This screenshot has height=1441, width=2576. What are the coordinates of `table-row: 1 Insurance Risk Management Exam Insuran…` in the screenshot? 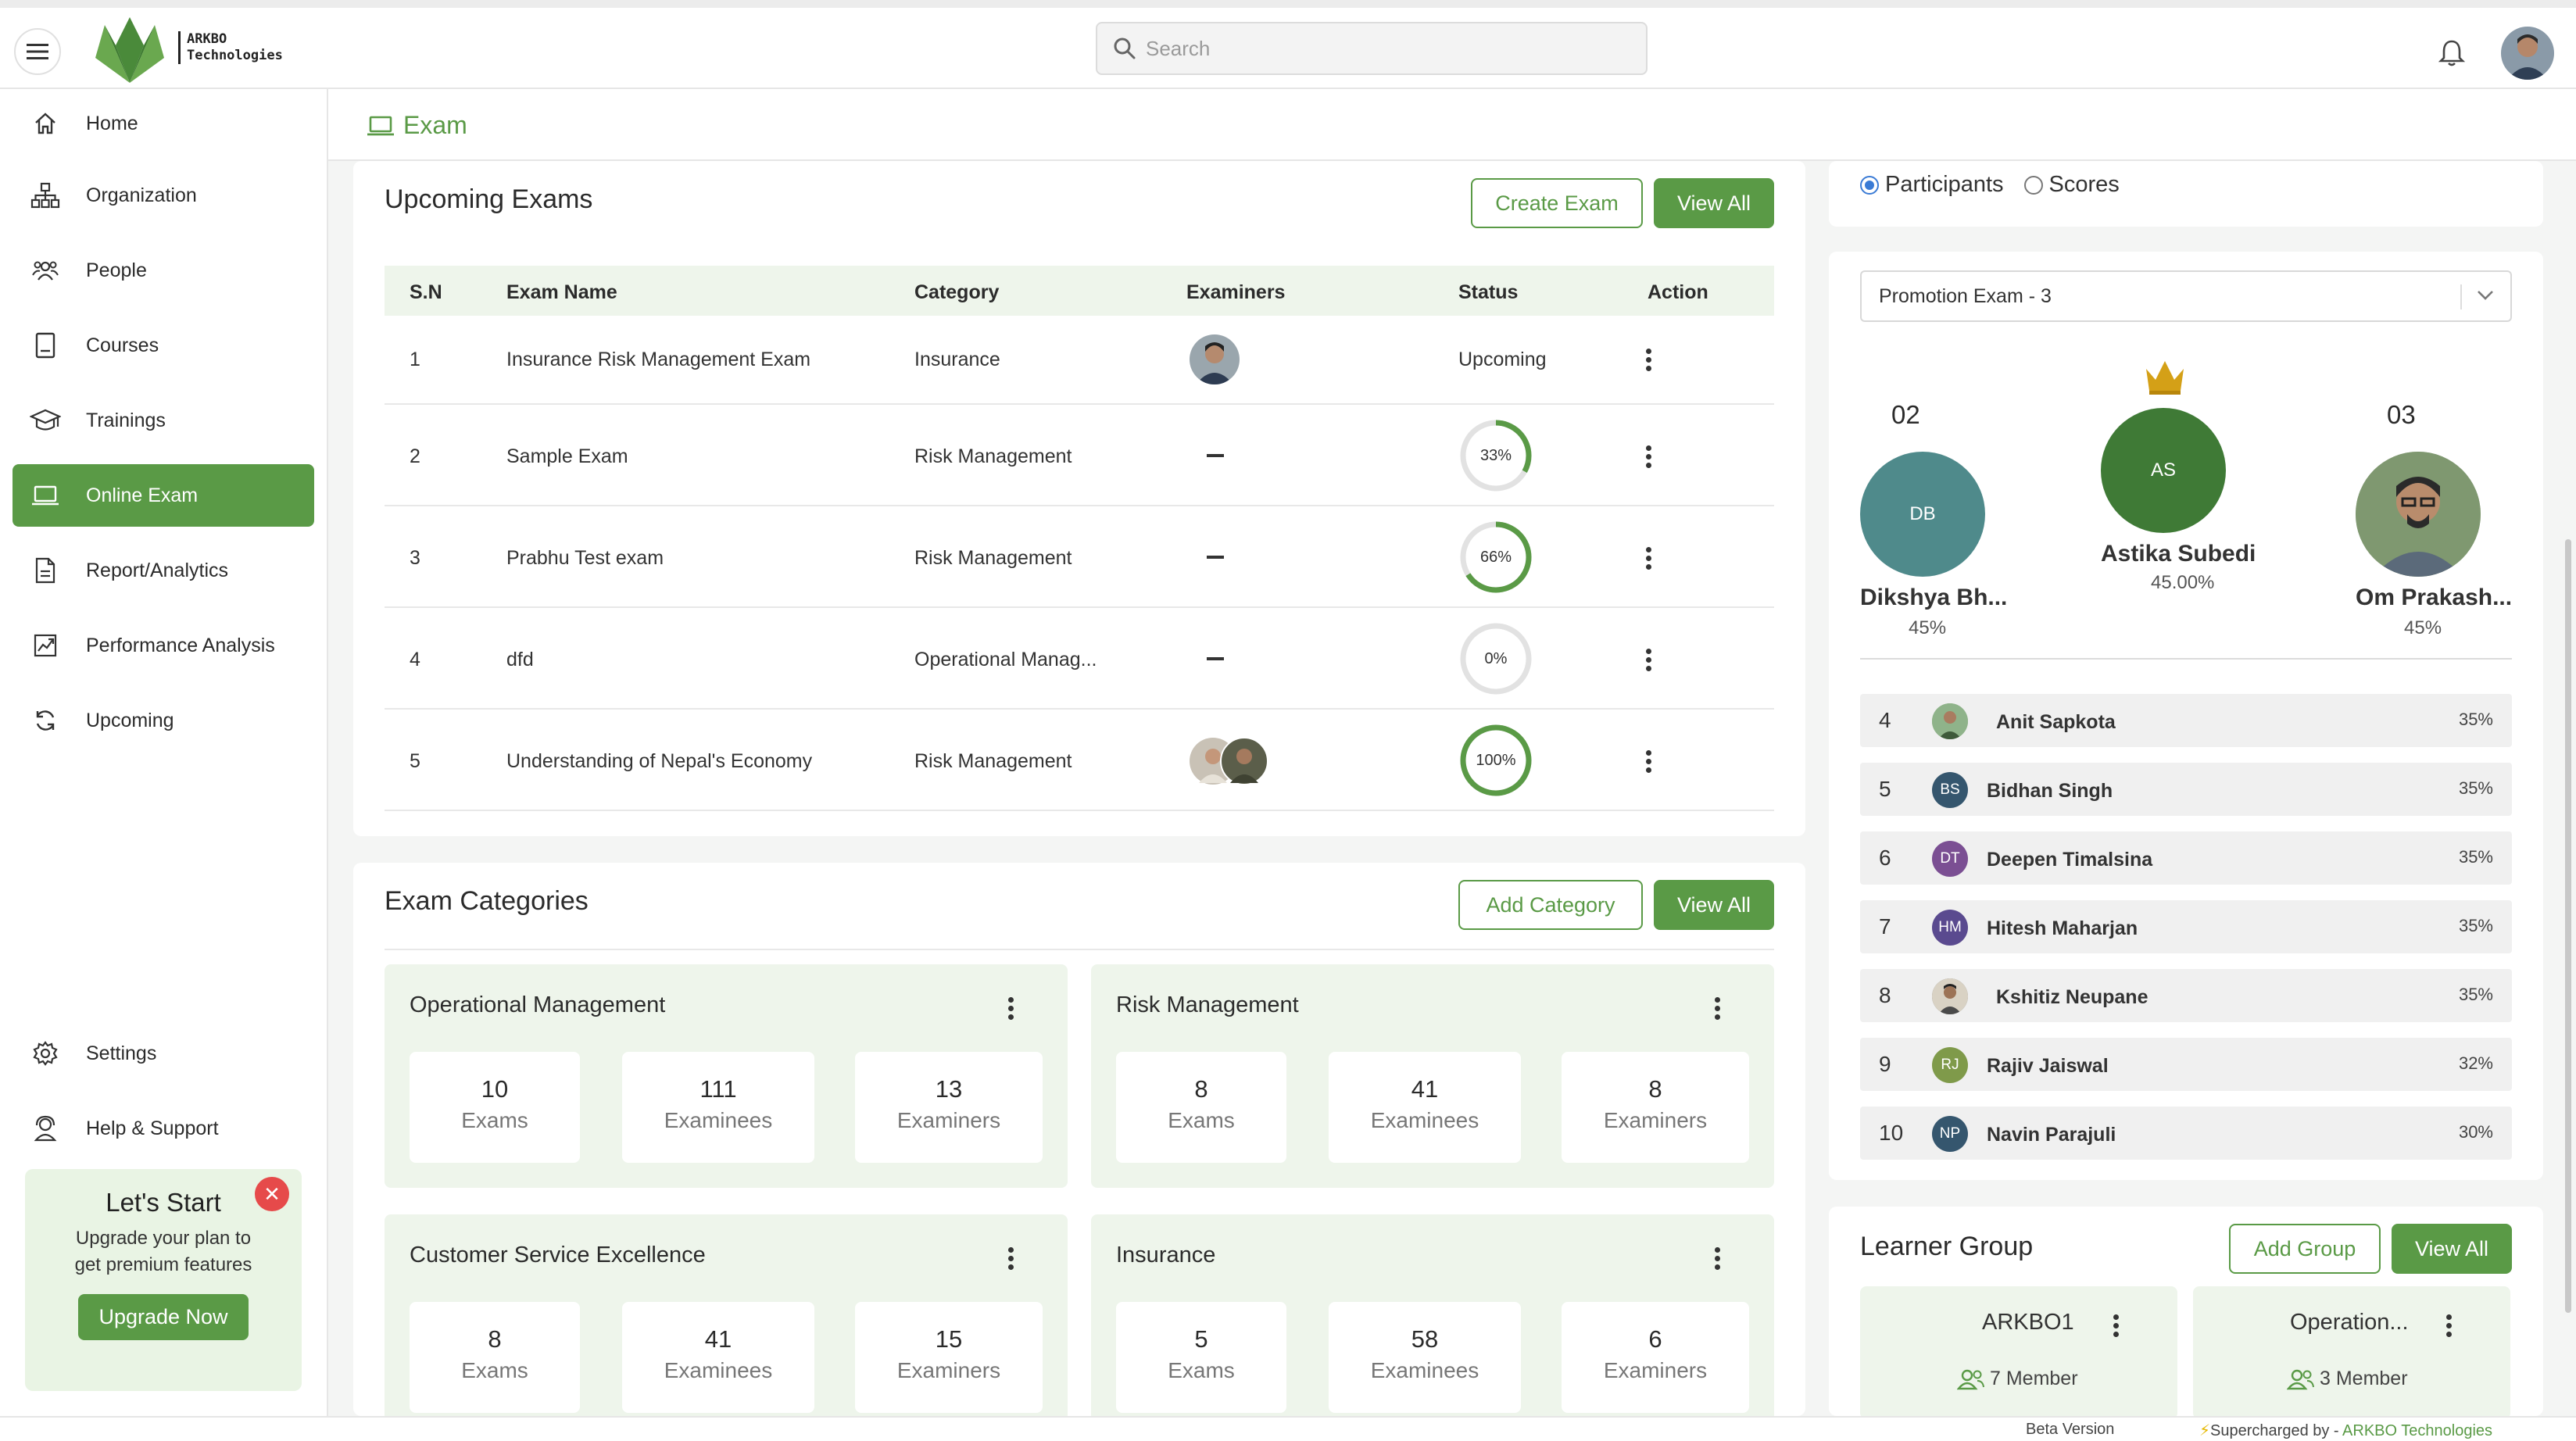 It's located at (1079, 361).